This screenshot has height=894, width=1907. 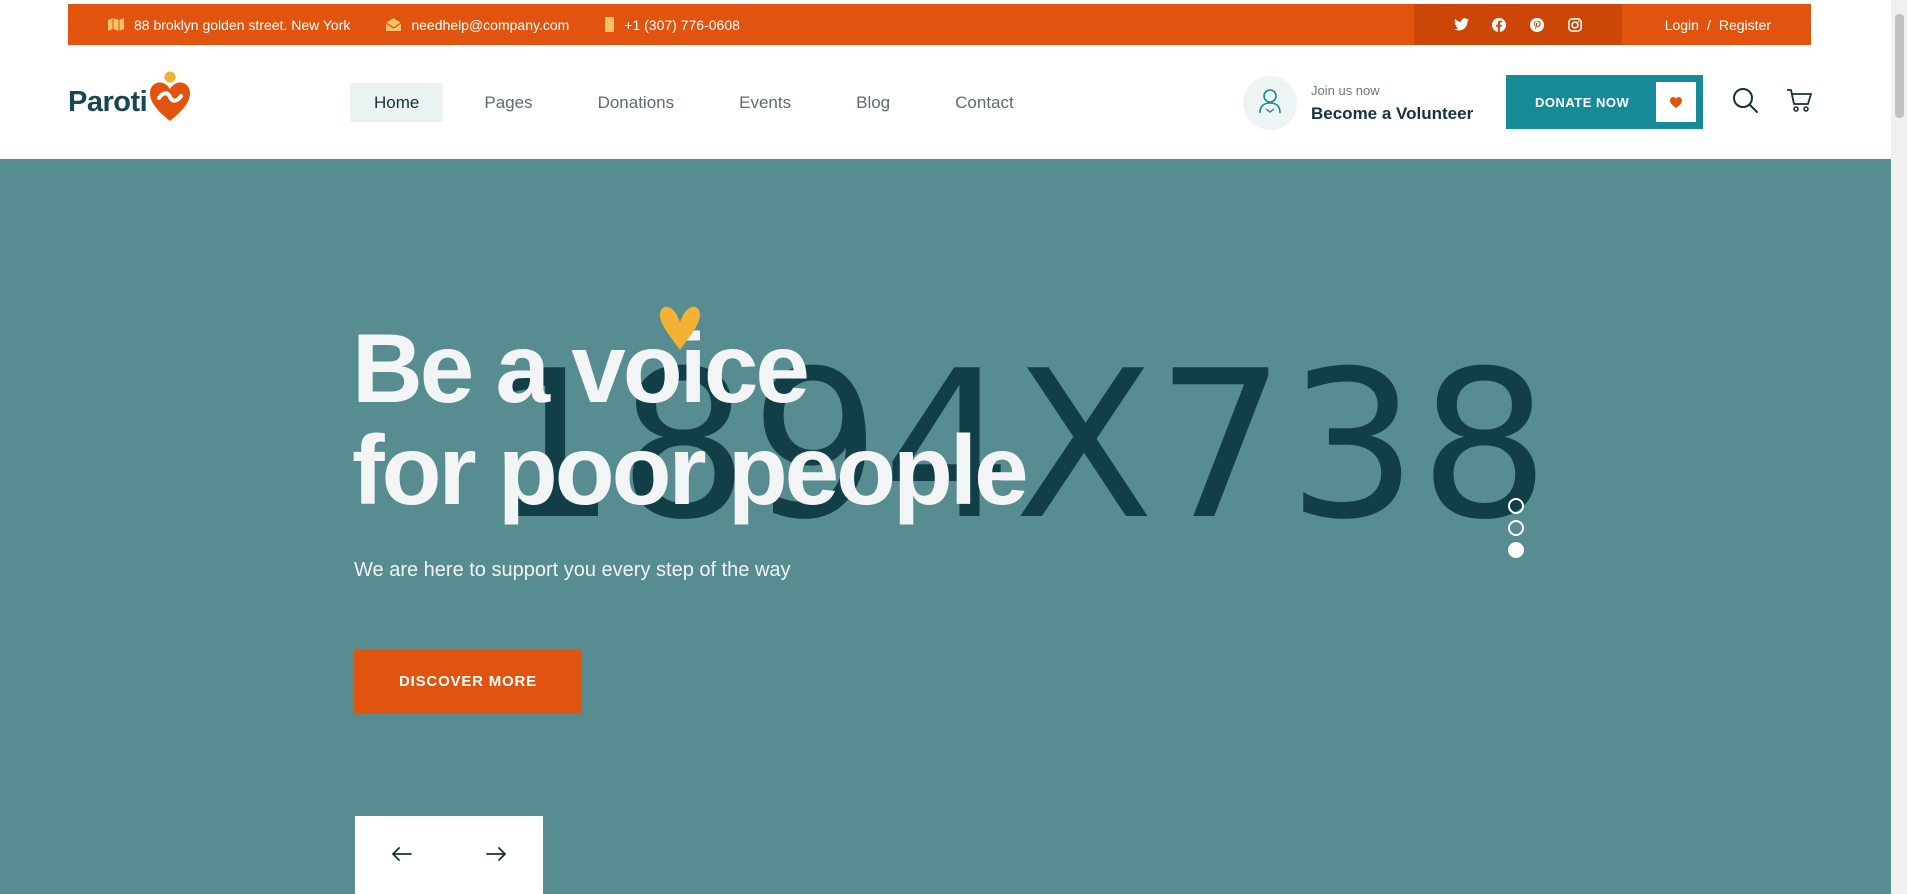 What do you see at coordinates (1461, 25) in the screenshot?
I see `twitter-icon` at bounding box center [1461, 25].